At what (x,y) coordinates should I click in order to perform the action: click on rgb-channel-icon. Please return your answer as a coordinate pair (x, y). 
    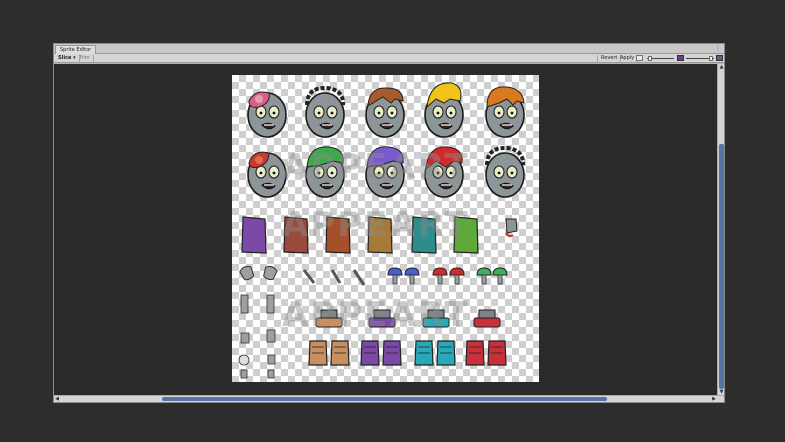
    Looking at the image, I should click on (639, 58).